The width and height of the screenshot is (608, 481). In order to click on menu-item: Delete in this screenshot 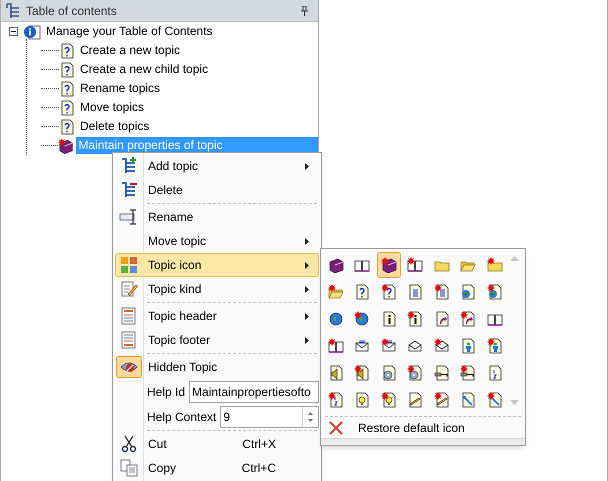, I will do `click(217, 190)`.